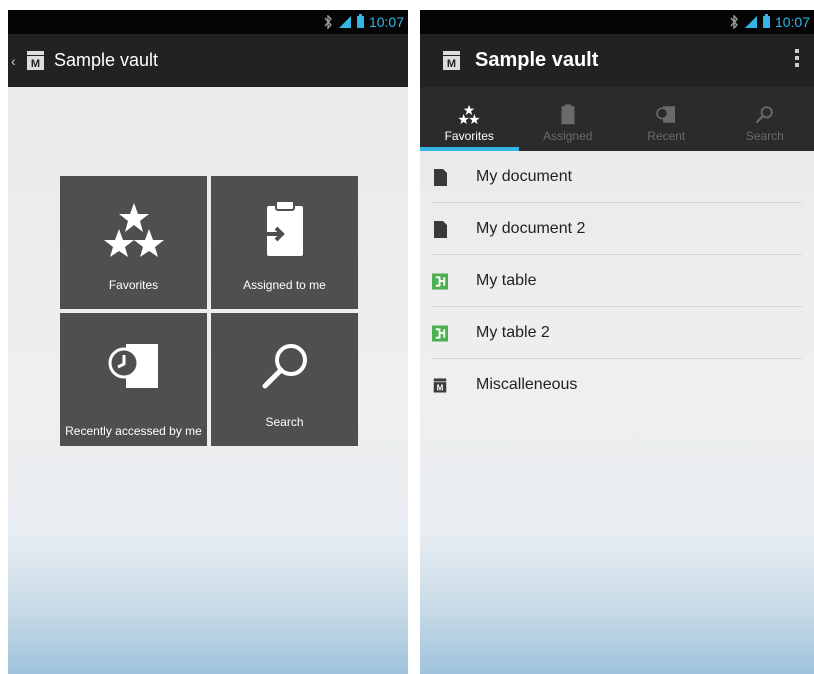 The height and width of the screenshot is (674, 814). I want to click on list-item-label: My table, so click(506, 280).